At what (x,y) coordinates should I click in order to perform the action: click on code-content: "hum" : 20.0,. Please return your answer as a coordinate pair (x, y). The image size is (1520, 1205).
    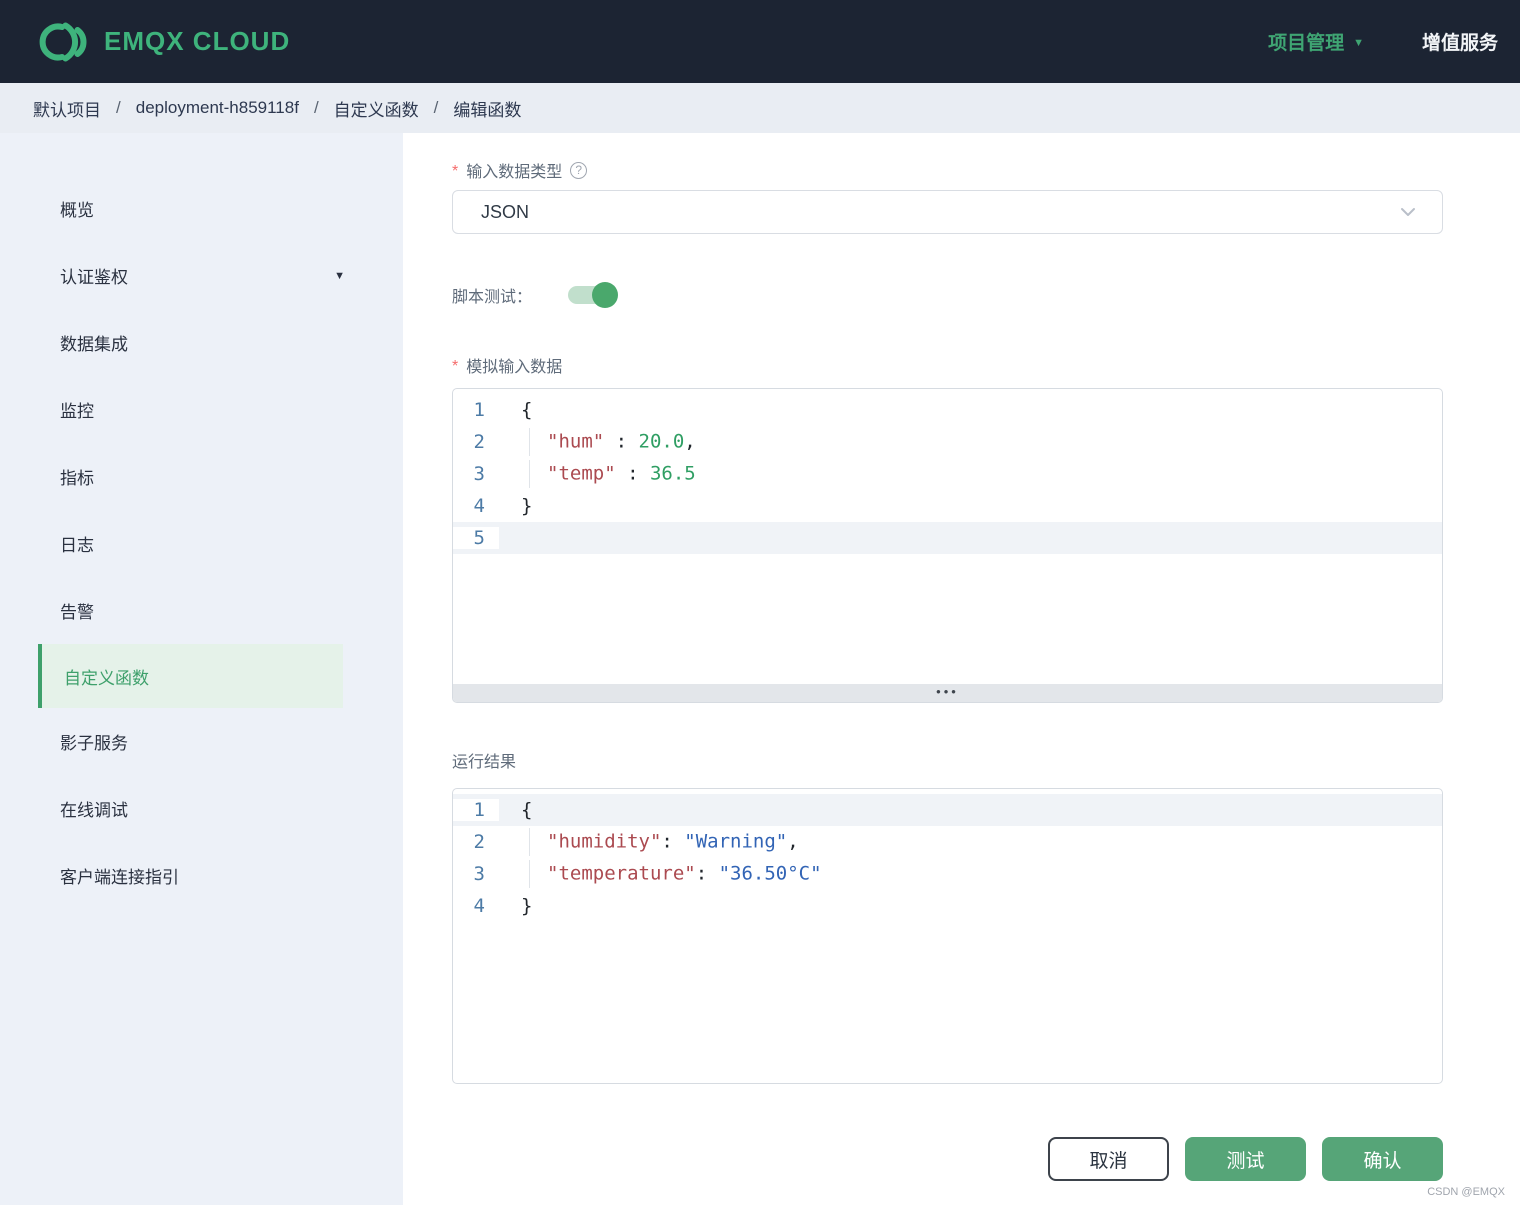
    Looking at the image, I should click on (597, 442).